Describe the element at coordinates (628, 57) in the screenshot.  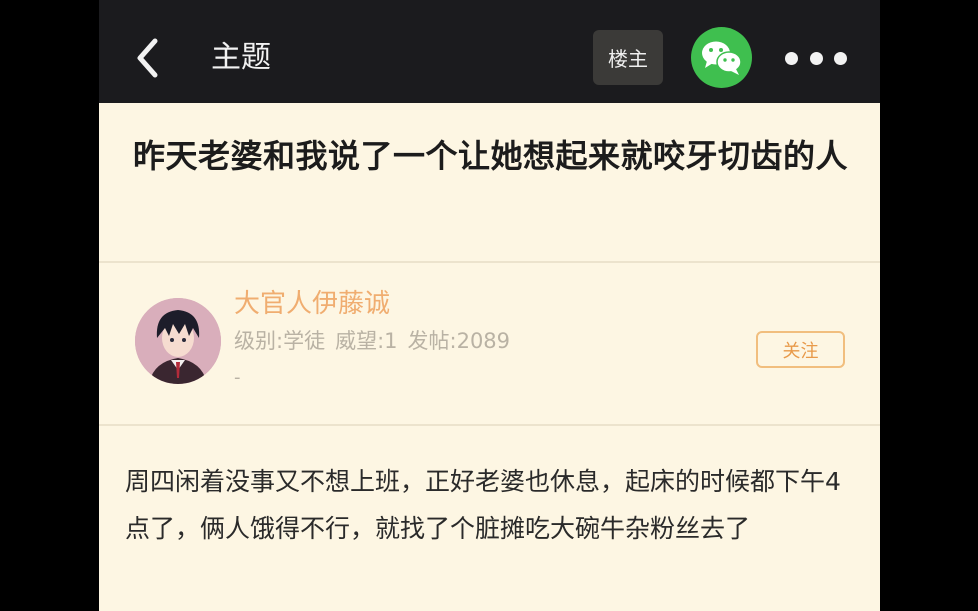
I see `only-op-button: 楼主` at that location.